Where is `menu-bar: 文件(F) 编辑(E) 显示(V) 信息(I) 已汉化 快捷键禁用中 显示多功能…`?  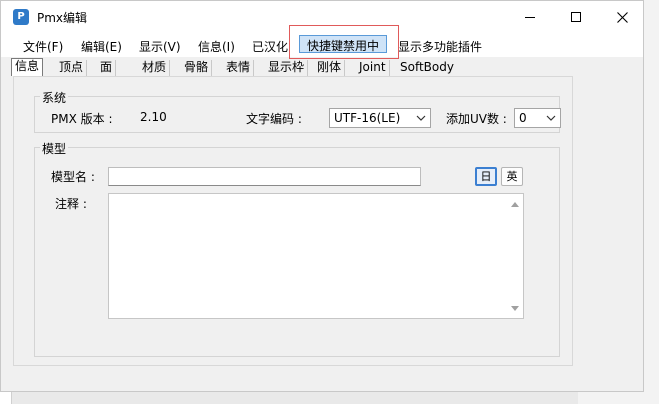
menu-bar: 文件(F) 编辑(E) 显示(V) 信息(I) 已汉化 快捷键禁用中 显示多功能… is located at coordinates (322, 45).